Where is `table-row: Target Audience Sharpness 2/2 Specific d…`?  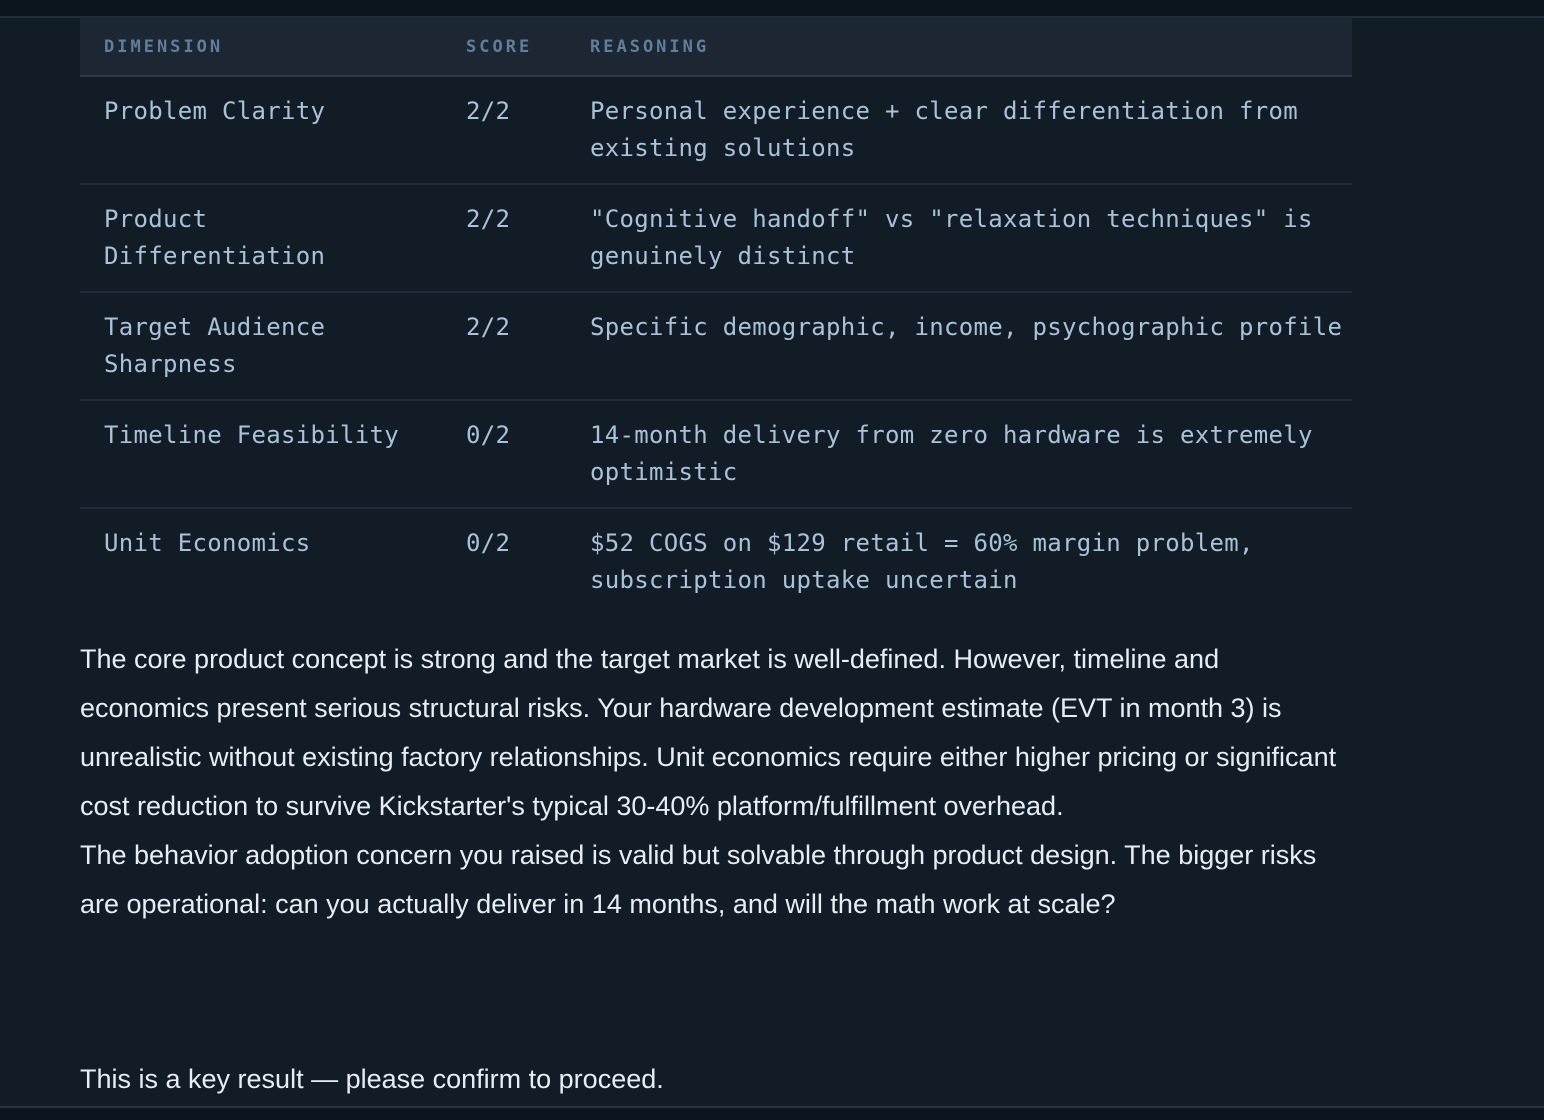 table-row: Target Audience Sharpness 2/2 Specific d… is located at coordinates (716, 346).